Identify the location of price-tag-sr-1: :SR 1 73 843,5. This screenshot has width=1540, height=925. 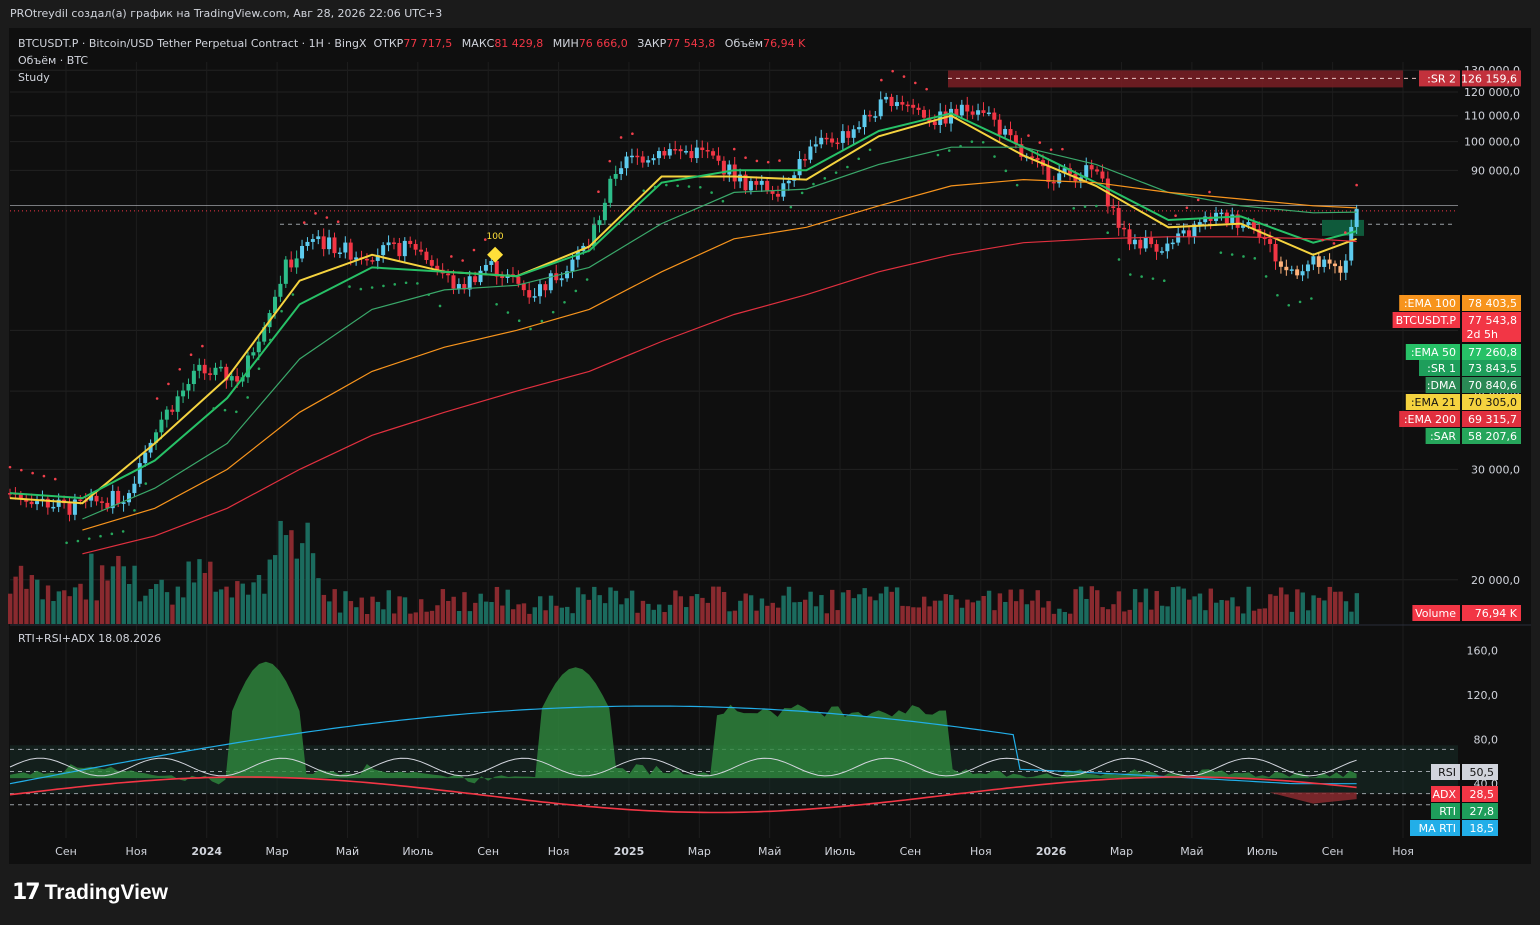
(1470, 368).